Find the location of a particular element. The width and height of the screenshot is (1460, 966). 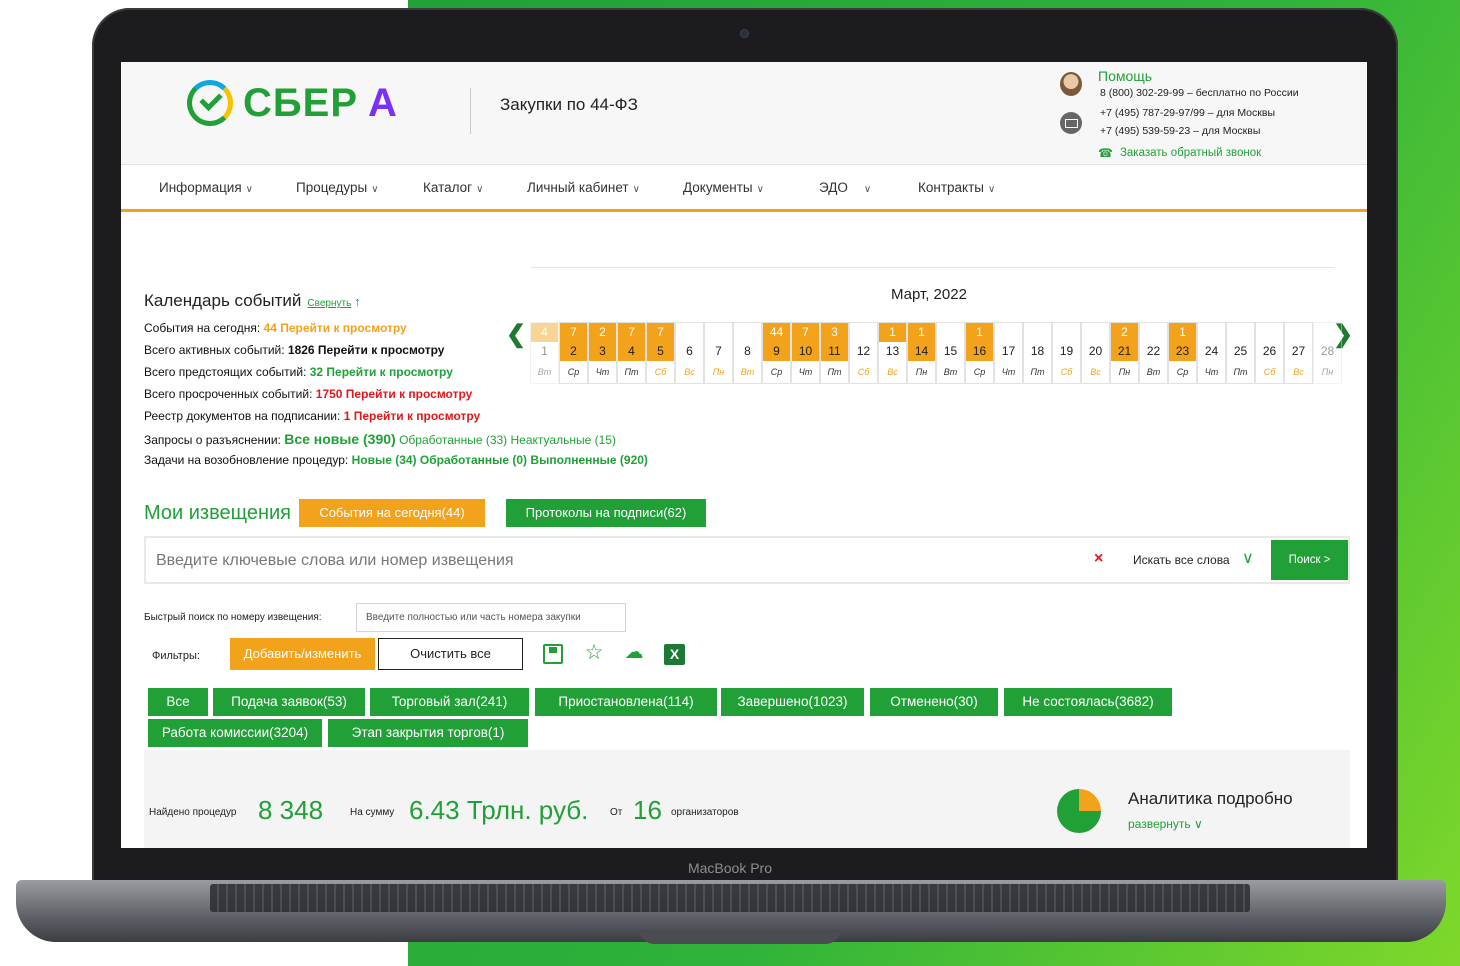

events-today-link: 44 Перейти к просмотру is located at coordinates (335, 328).